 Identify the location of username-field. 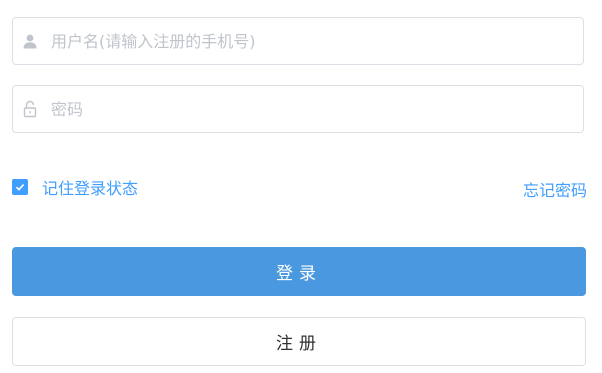
(298, 41).